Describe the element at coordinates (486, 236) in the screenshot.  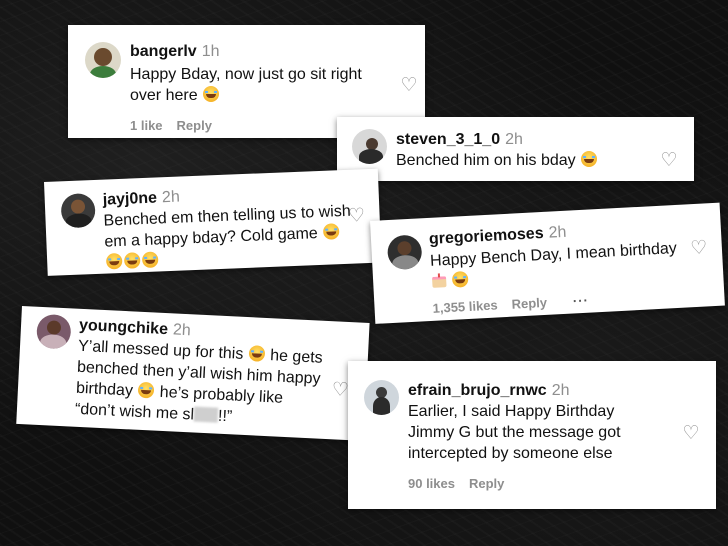
I see `username: gregoriemoses` at that location.